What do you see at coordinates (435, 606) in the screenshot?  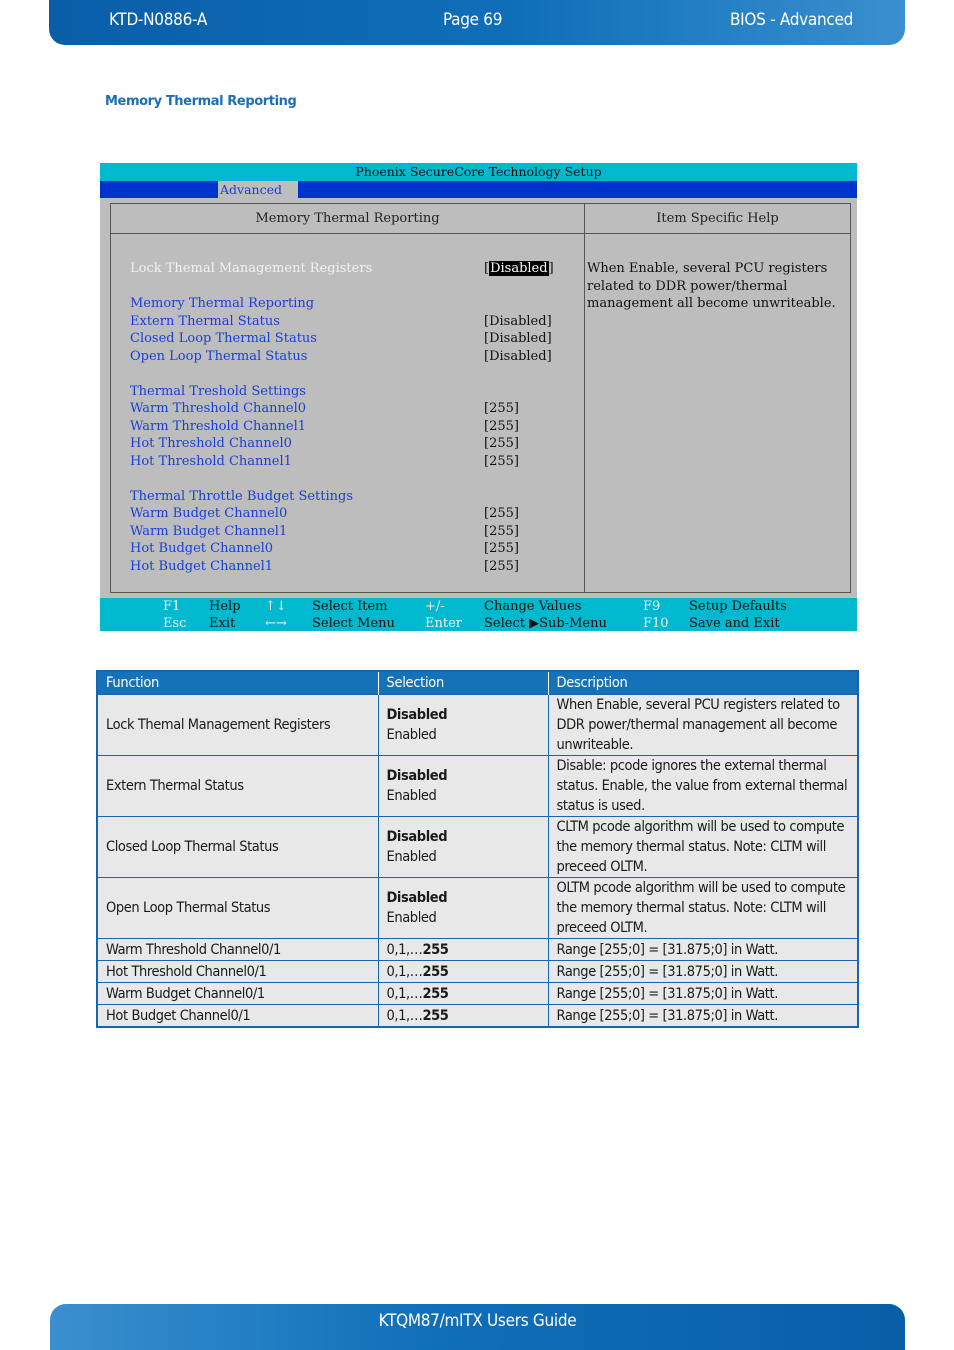 I see `key-plus-minus: +/-` at bounding box center [435, 606].